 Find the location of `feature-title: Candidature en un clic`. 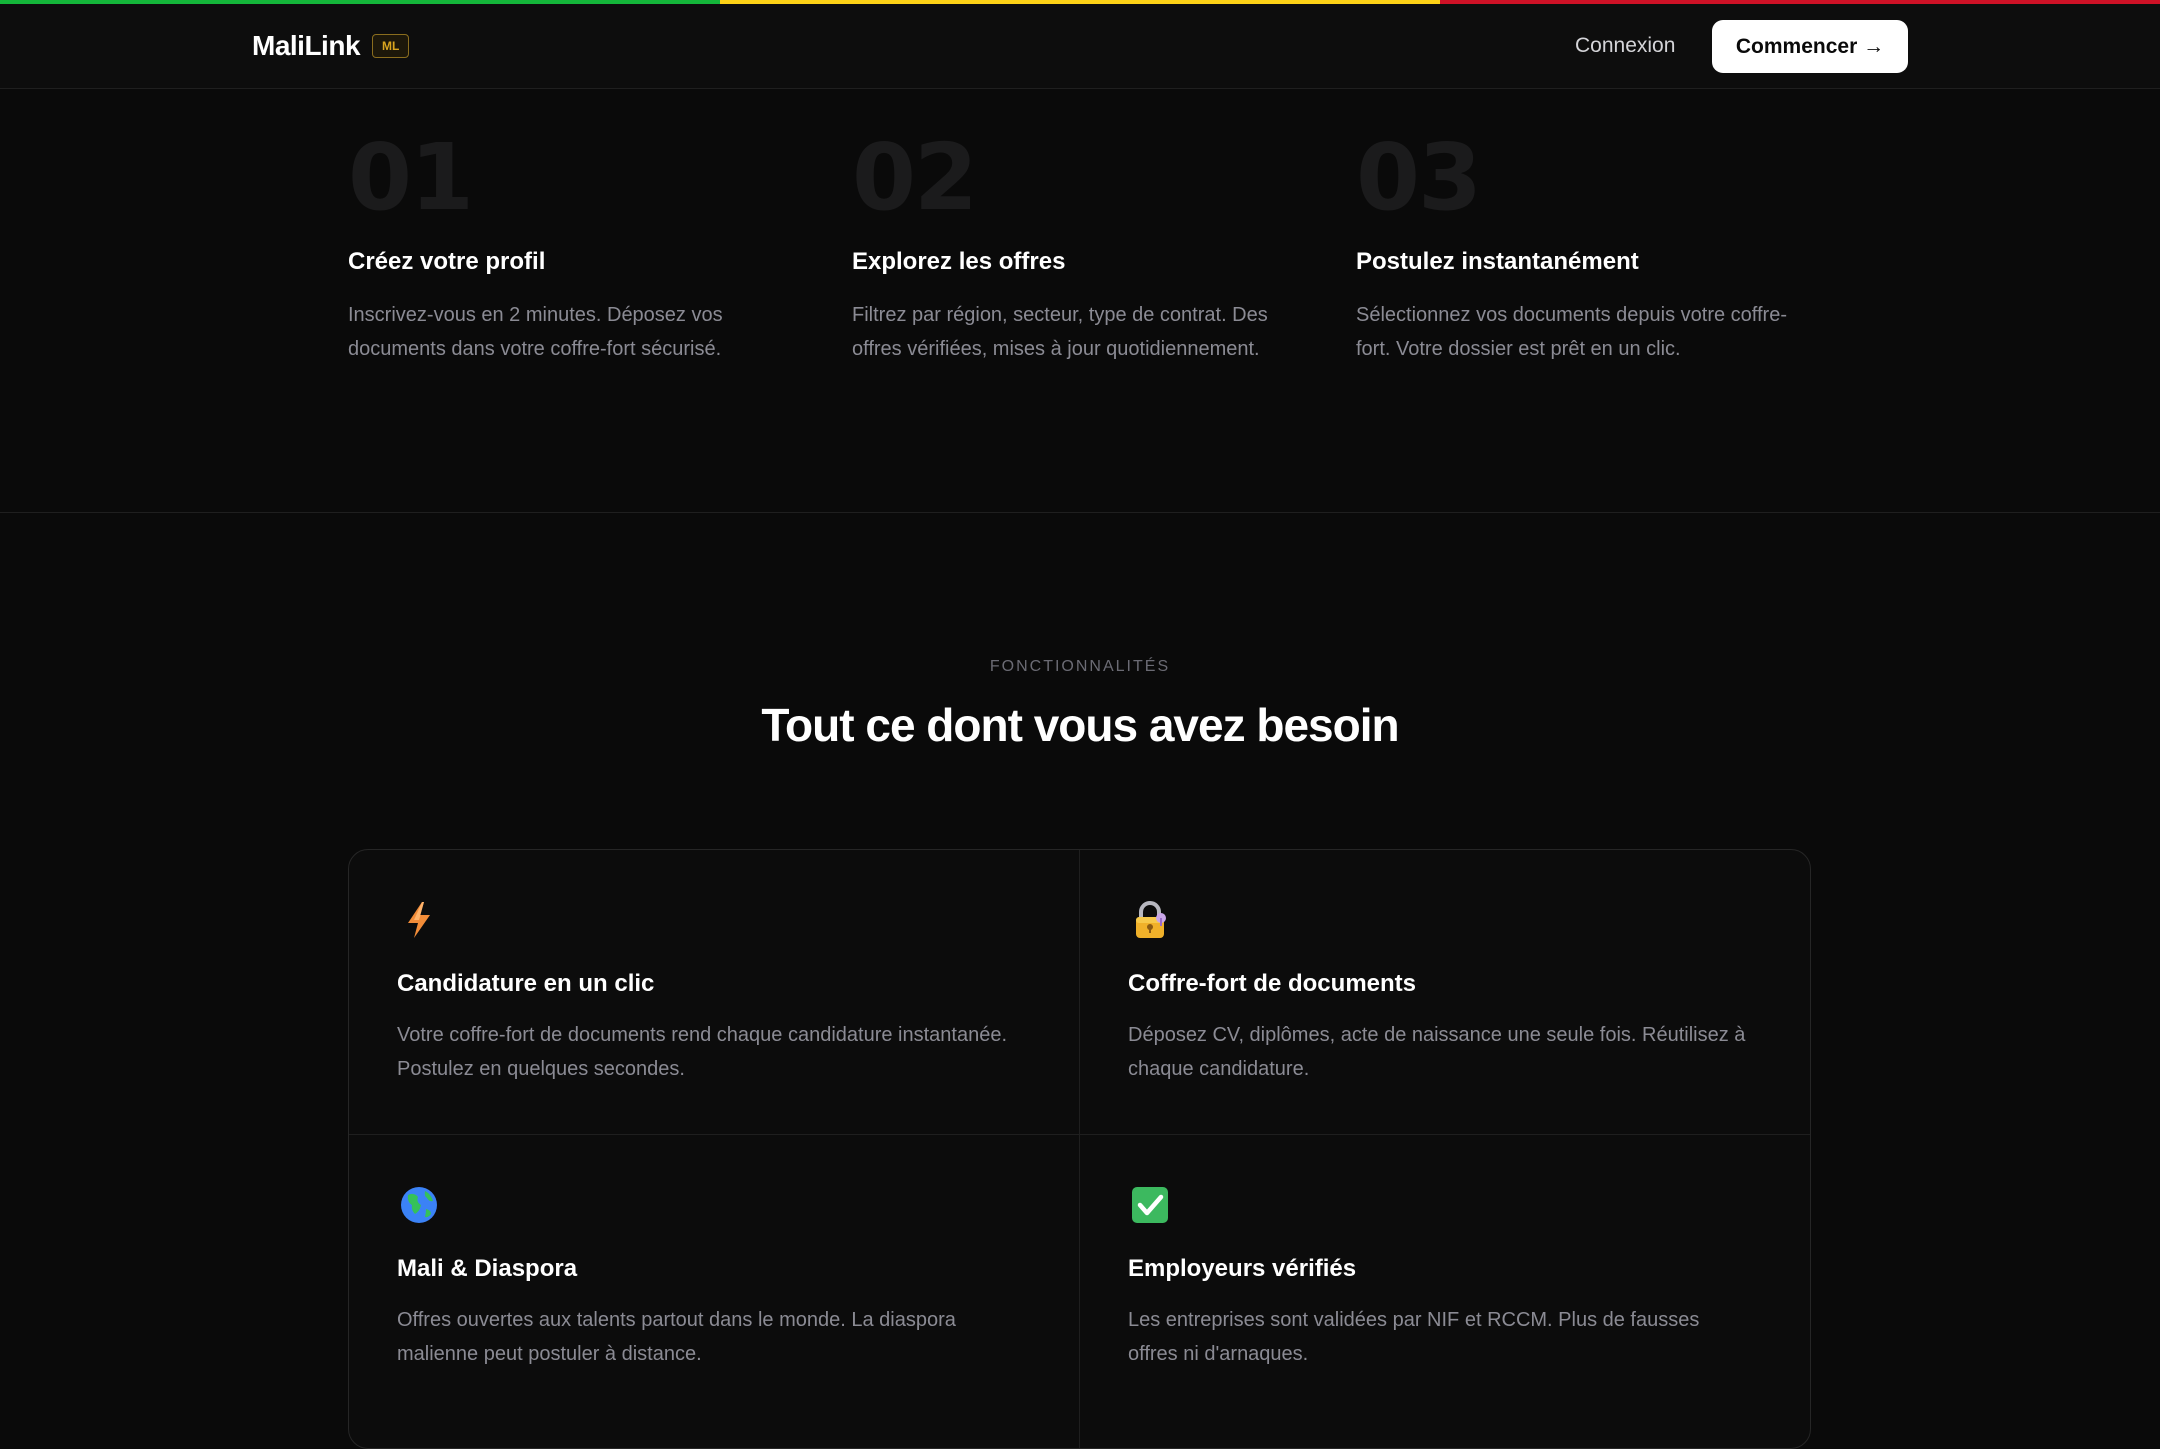

feature-title: Candidature en un clic is located at coordinates (526, 983).